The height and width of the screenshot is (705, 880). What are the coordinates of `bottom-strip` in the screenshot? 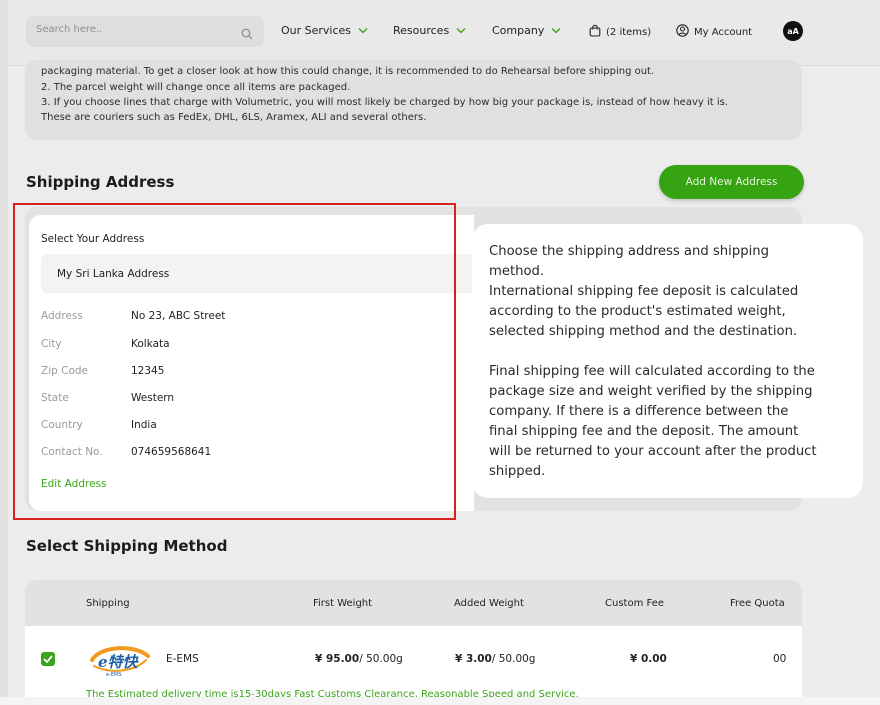 It's located at (440, 701).